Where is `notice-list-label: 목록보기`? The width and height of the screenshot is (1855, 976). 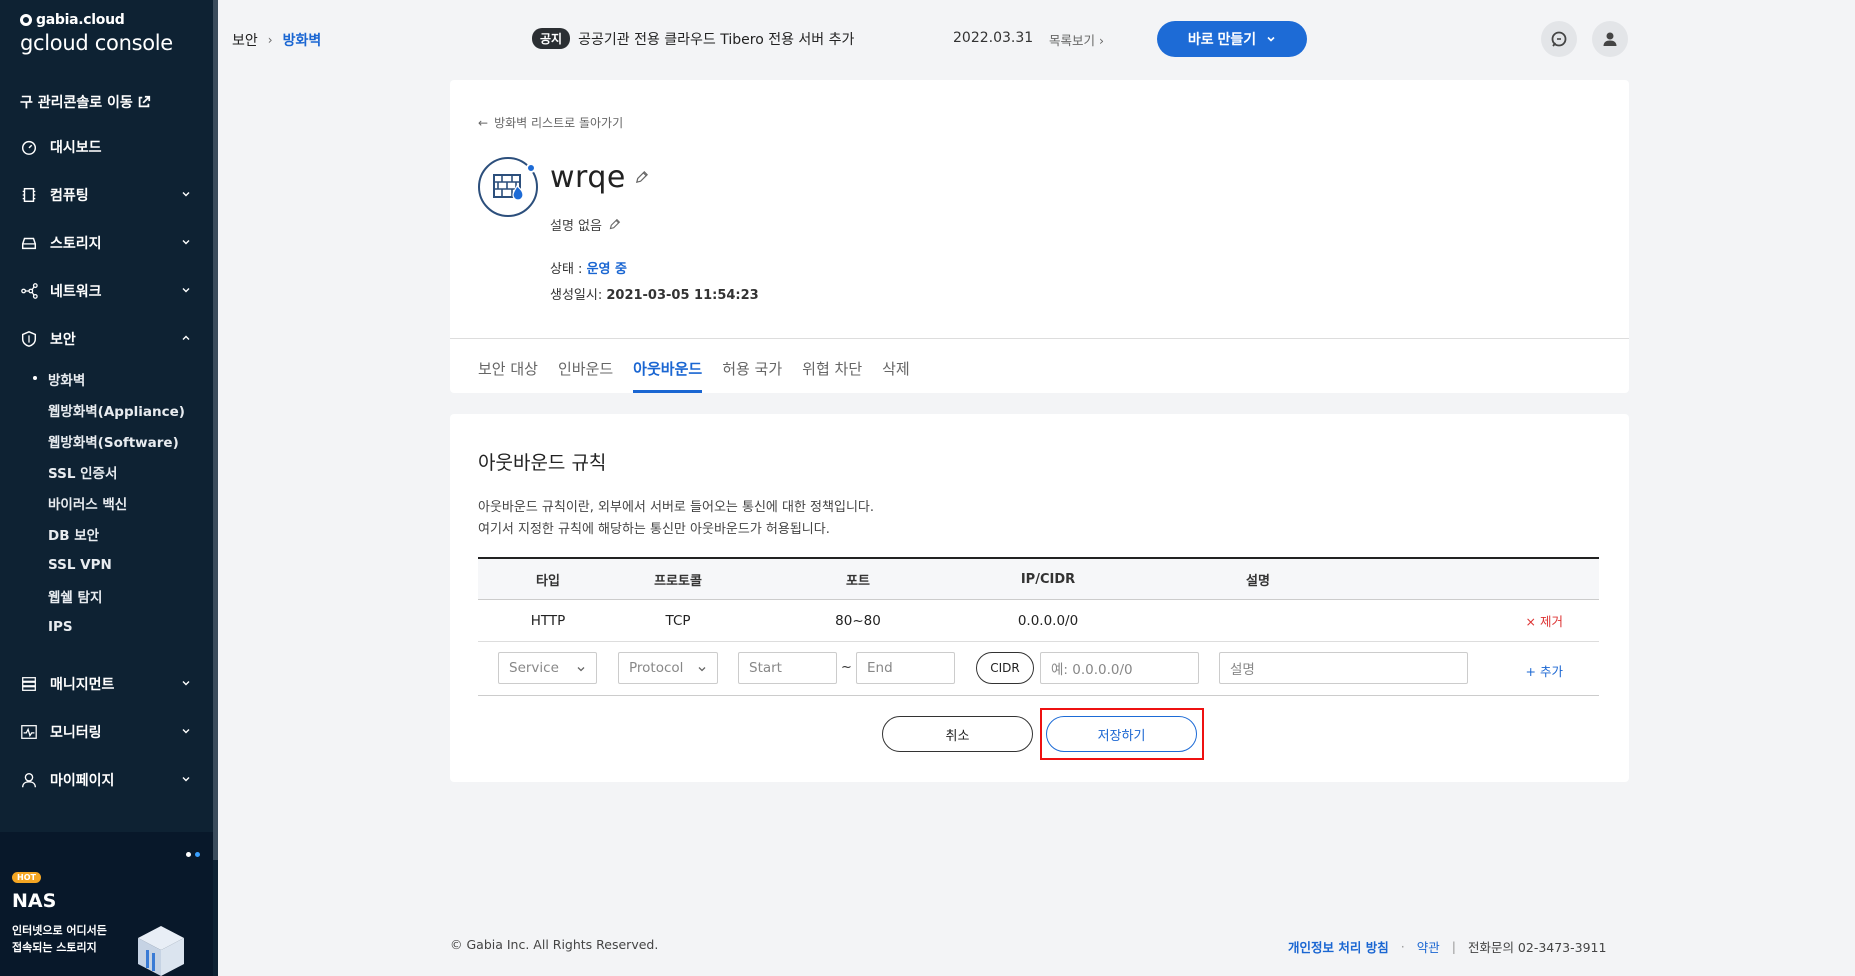 notice-list-label: 목록보기 is located at coordinates (1072, 40).